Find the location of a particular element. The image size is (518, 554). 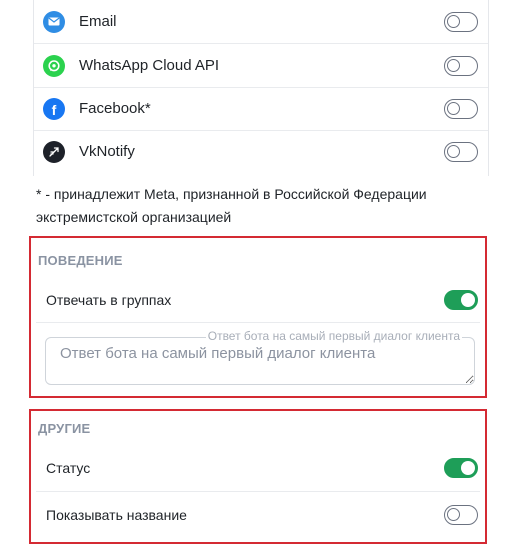

whatsapp-toggle is located at coordinates (461, 66).